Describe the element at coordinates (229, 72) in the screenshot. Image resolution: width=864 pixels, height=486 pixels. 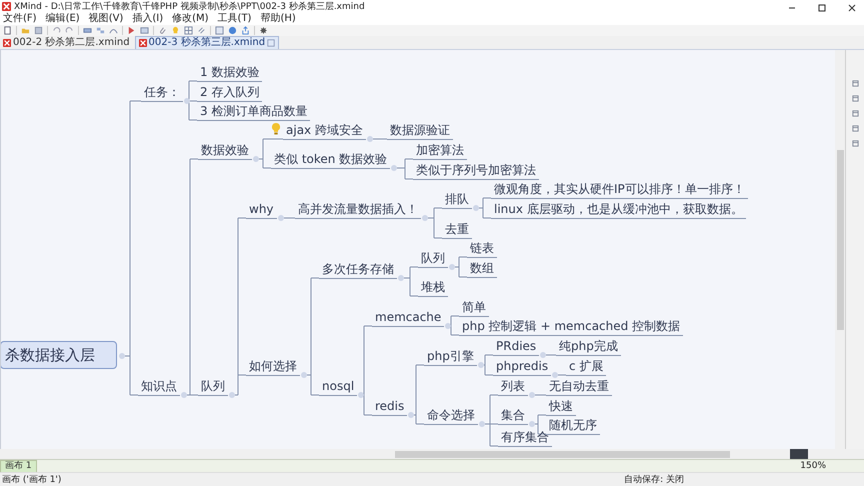
I see `topic-label: 1 数据效验` at that location.